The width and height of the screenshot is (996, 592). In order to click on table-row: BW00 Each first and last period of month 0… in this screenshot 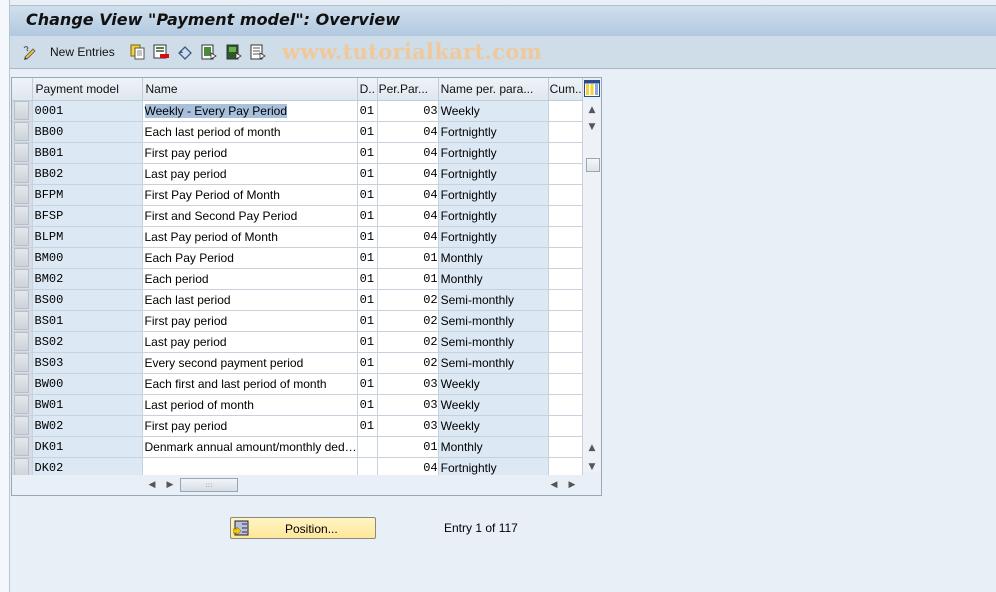, I will do `click(297, 384)`.